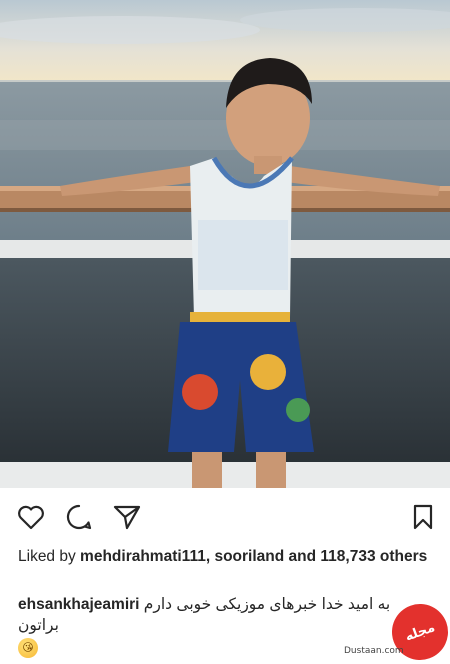 The width and height of the screenshot is (450, 664). I want to click on likes-count: 118,733, so click(347, 556).